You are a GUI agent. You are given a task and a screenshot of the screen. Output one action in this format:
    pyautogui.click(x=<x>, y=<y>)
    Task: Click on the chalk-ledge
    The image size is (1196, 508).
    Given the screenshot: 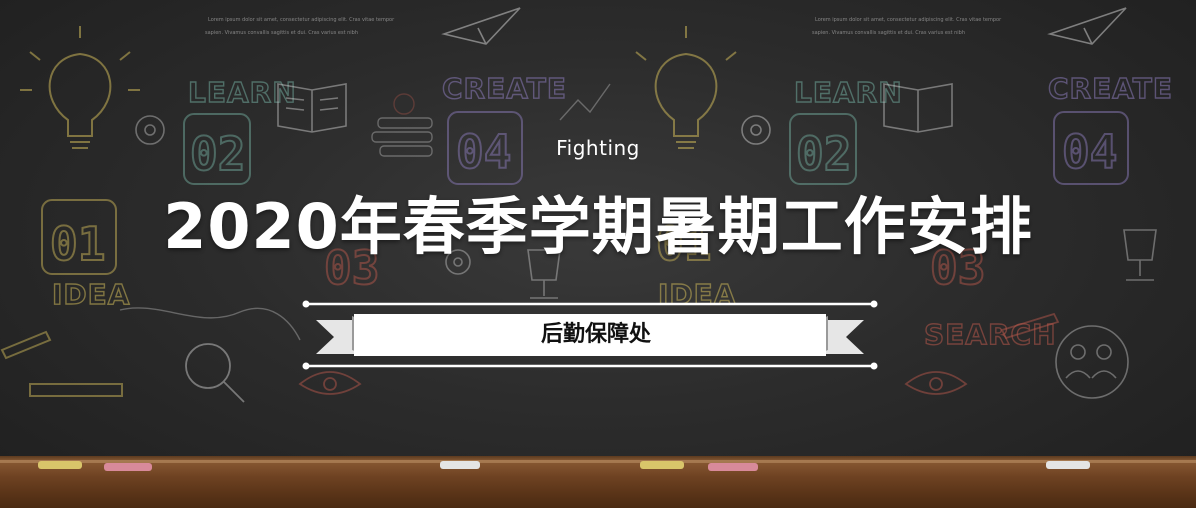 What is the action you would take?
    pyautogui.click(x=598, y=484)
    